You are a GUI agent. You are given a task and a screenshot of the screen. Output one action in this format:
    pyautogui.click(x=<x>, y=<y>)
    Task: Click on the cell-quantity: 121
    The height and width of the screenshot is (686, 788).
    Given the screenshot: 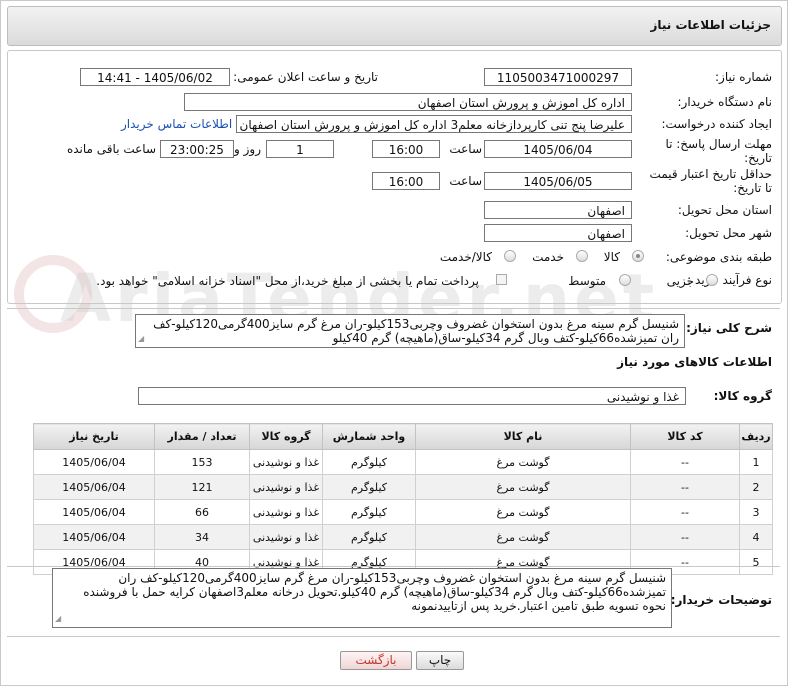 What is the action you would take?
    pyautogui.click(x=202, y=487)
    